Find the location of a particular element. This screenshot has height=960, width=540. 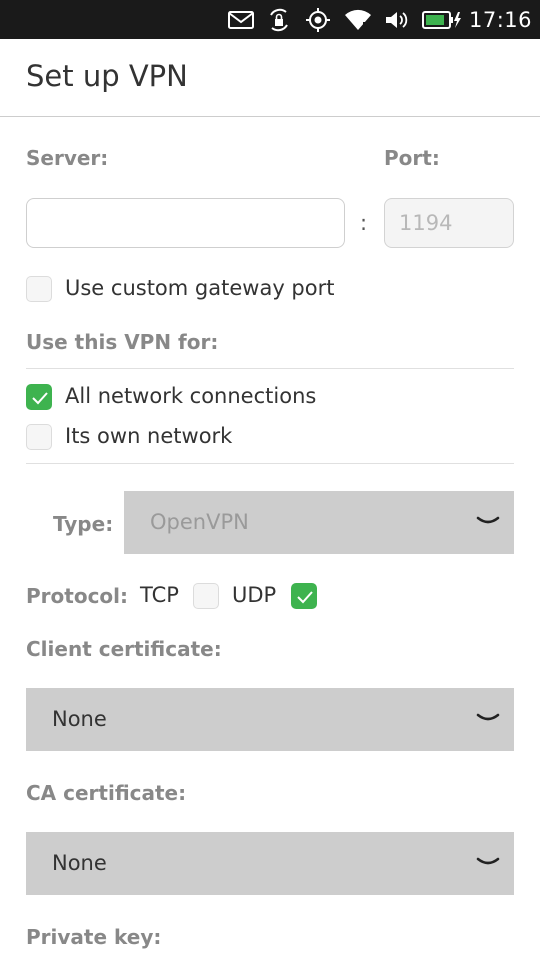

page-header: Set up VPN is located at coordinates (270, 78).